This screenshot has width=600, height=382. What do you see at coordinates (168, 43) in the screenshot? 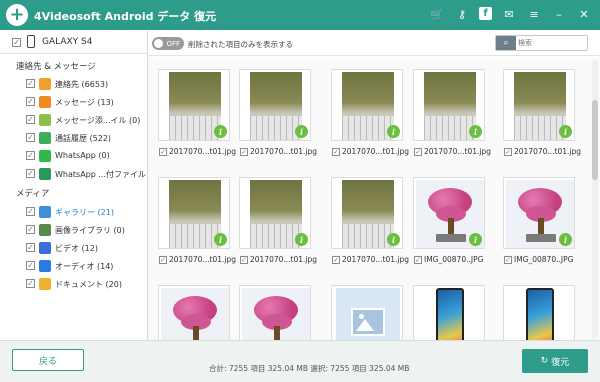
I see `deleted-only-toggle: OFF` at bounding box center [168, 43].